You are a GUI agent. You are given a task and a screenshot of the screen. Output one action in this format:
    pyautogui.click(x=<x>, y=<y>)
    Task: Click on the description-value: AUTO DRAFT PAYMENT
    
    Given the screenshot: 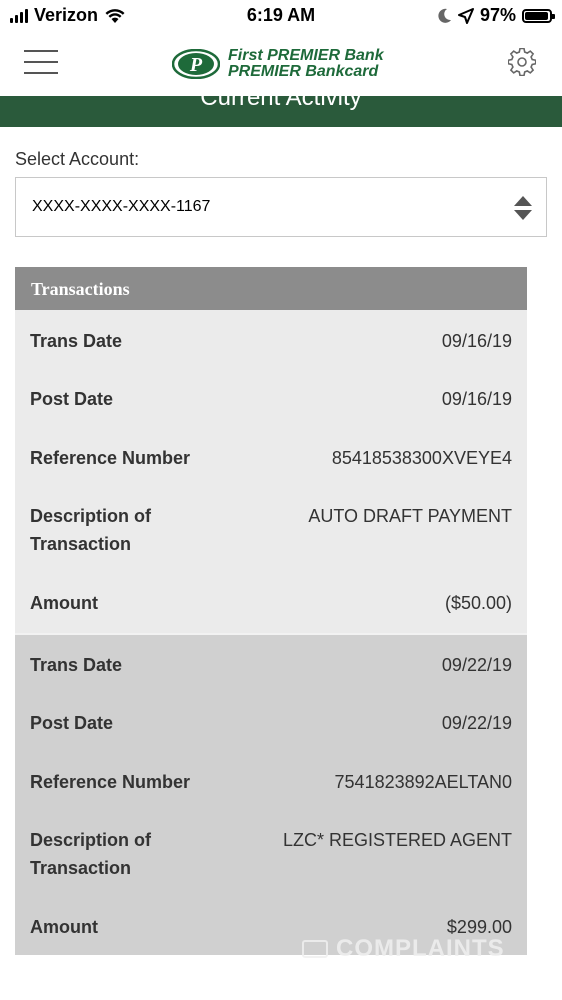 What is the action you would take?
    pyautogui.click(x=410, y=516)
    